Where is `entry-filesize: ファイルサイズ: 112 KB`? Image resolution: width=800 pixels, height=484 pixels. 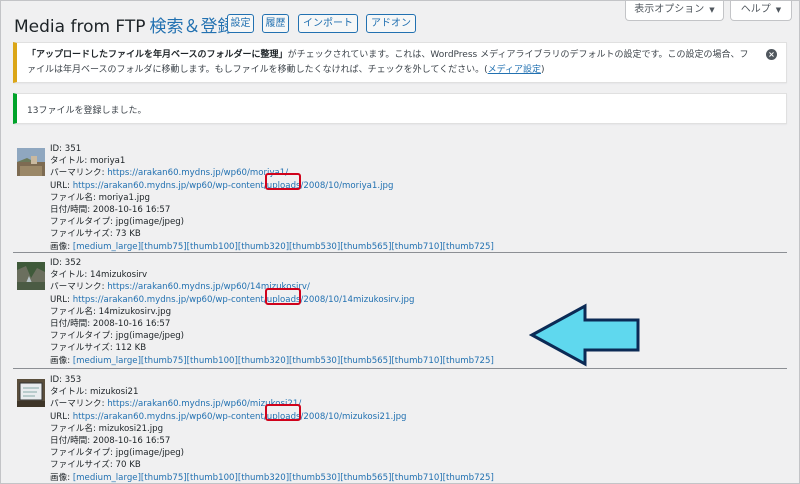 entry-filesize: ファイルサイズ: 112 KB is located at coordinates (98, 348).